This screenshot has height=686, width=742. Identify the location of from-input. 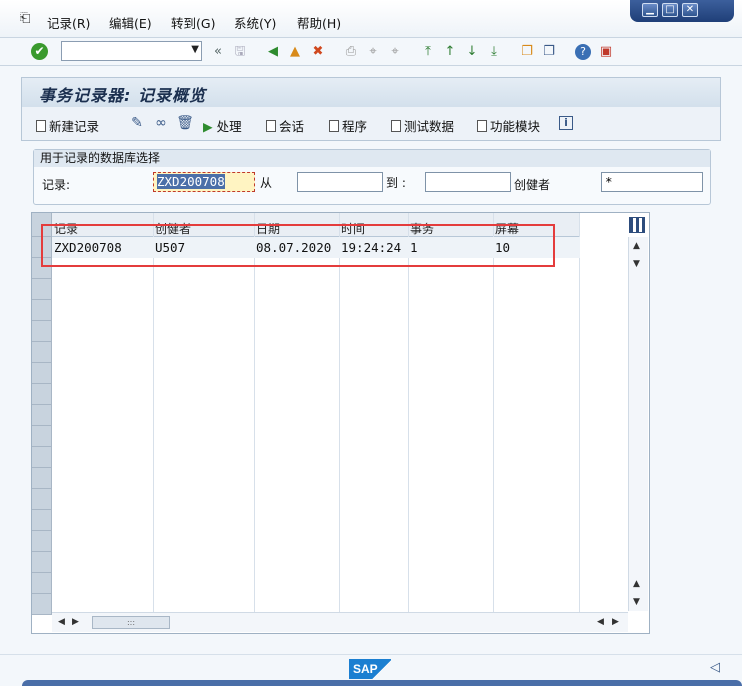
(340, 182).